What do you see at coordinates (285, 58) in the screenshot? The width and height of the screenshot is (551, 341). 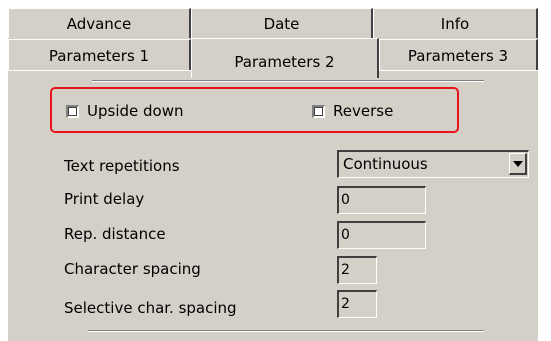 I see `tab-parameters-2: Parameters 2` at bounding box center [285, 58].